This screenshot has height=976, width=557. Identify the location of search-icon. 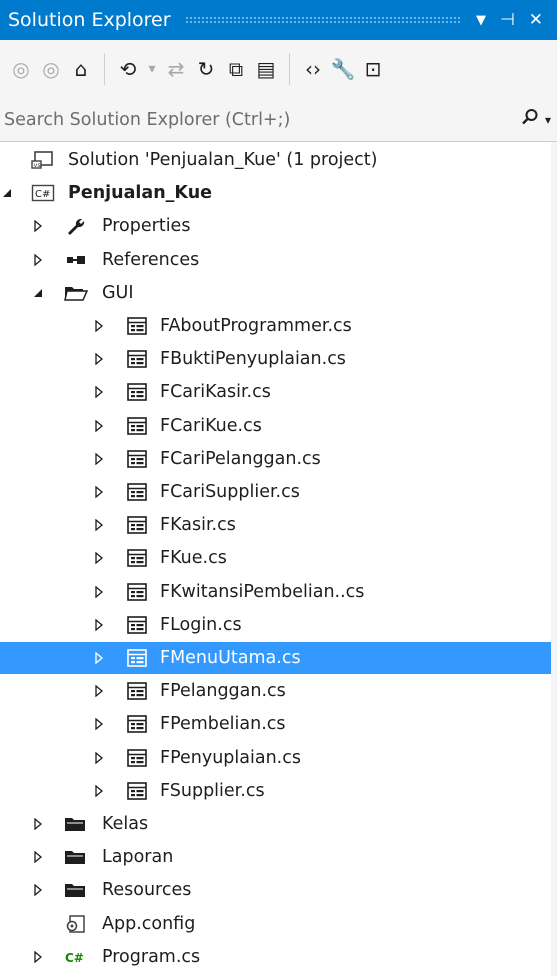
(530, 119).